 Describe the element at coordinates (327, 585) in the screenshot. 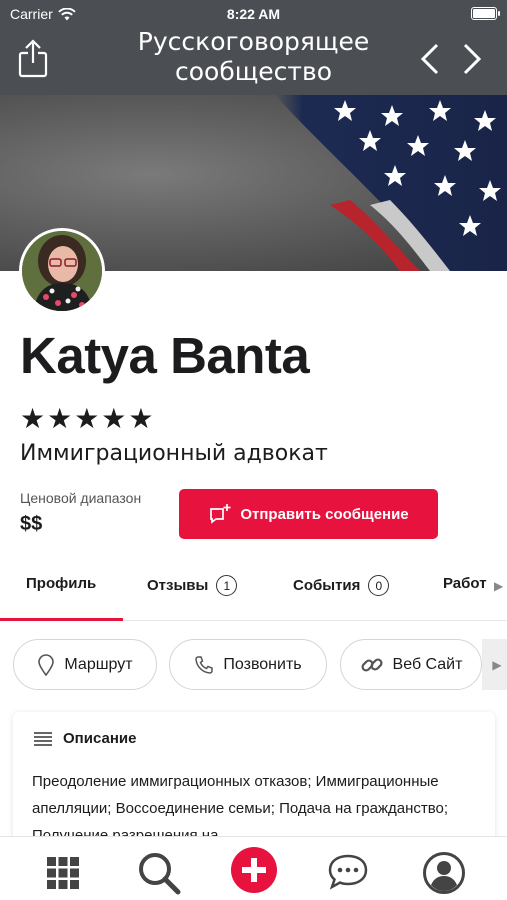

I see `tab-label: События` at that location.